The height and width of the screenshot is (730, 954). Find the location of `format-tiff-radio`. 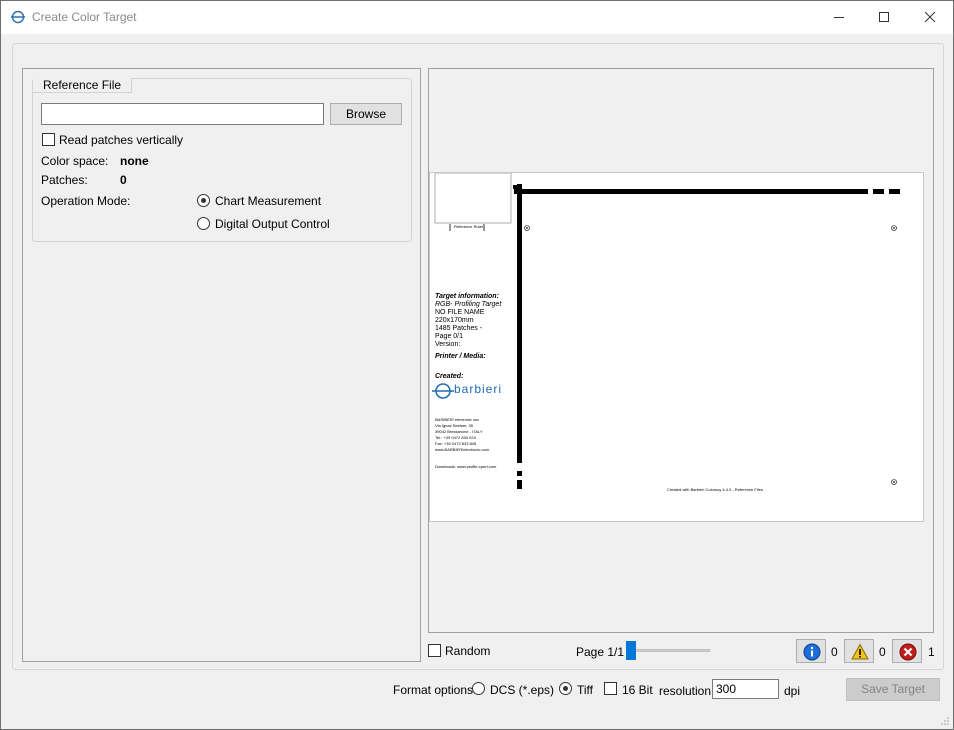

format-tiff-radio is located at coordinates (565, 688).